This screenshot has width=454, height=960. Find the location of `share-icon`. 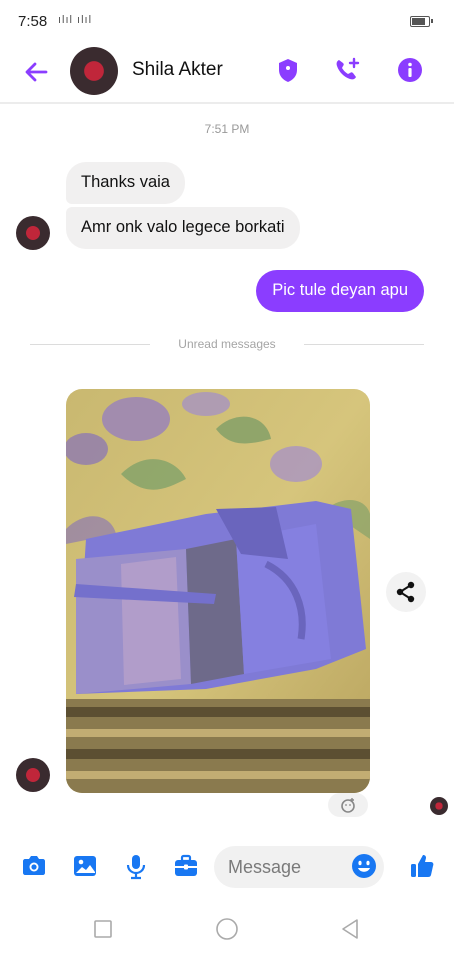

share-icon is located at coordinates (405, 592).